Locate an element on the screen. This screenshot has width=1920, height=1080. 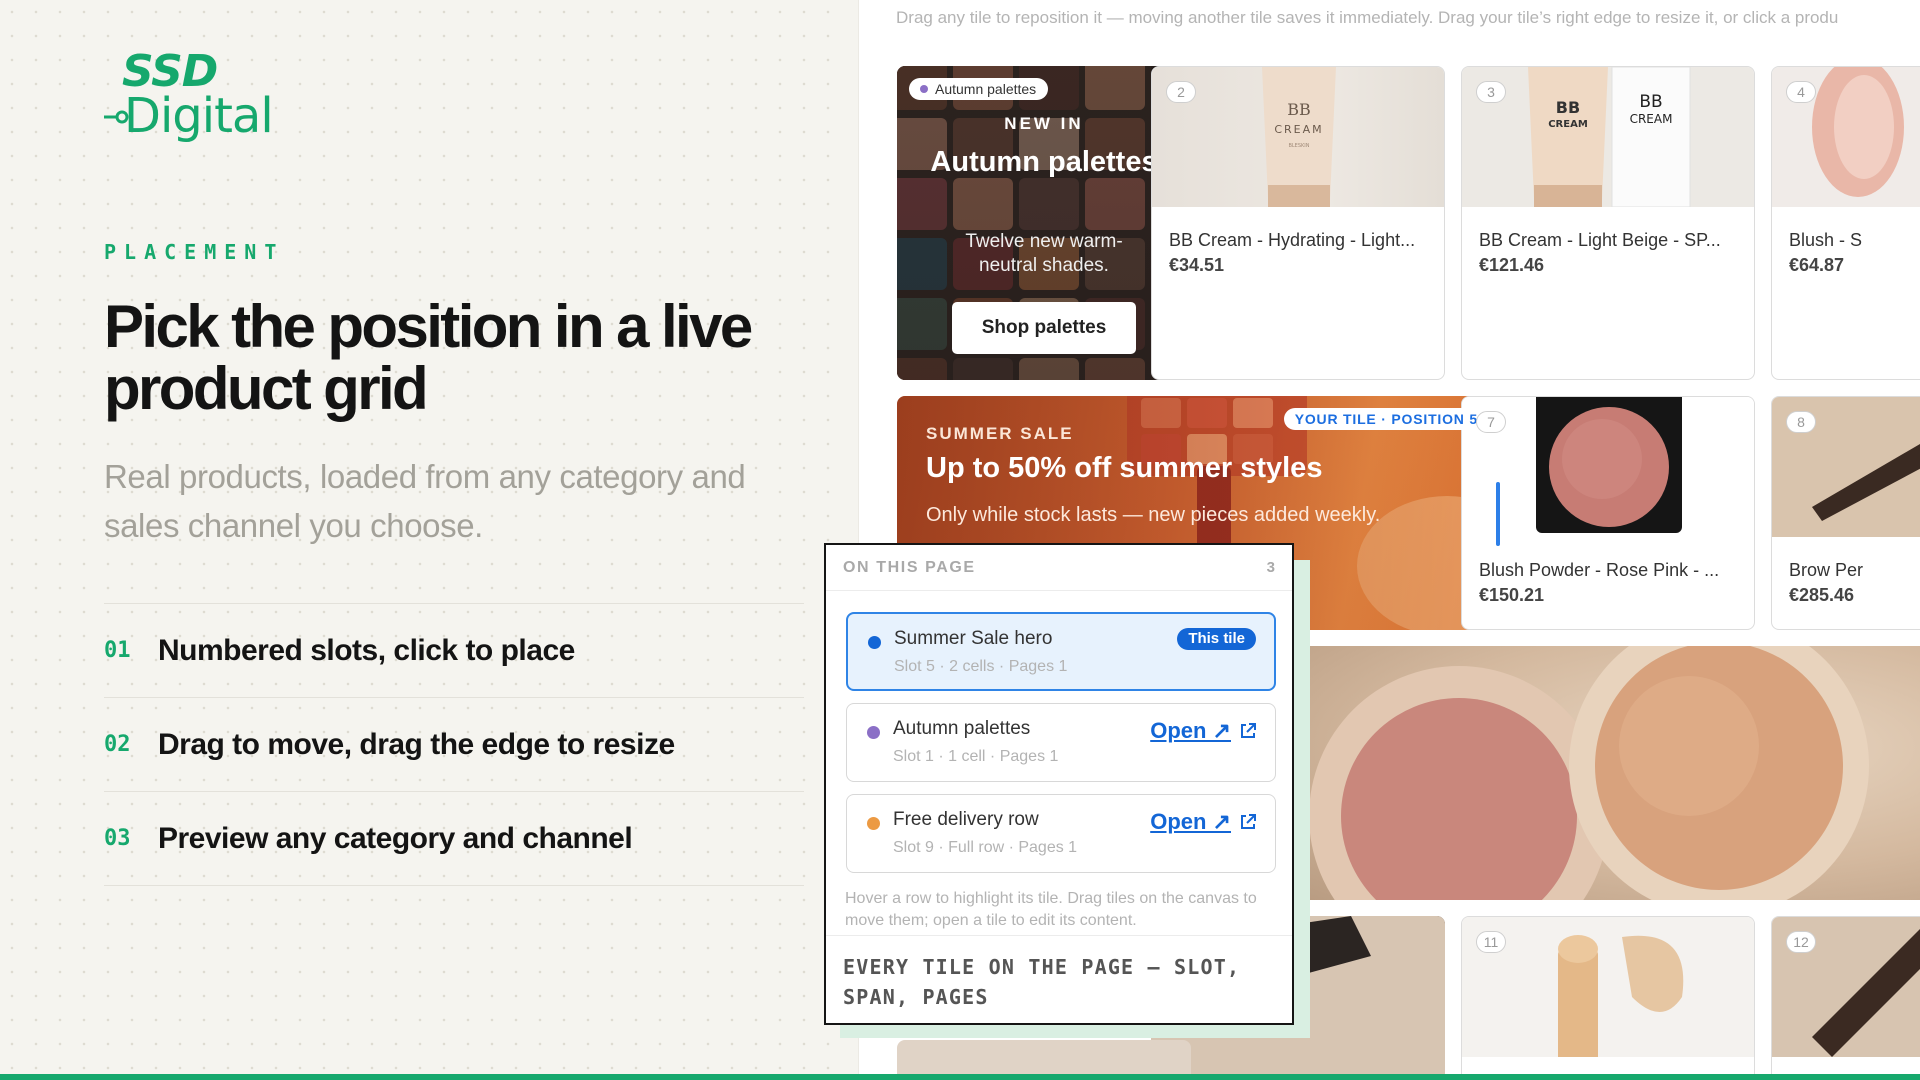
product-tile: 11 is located at coordinates (1608, 995).